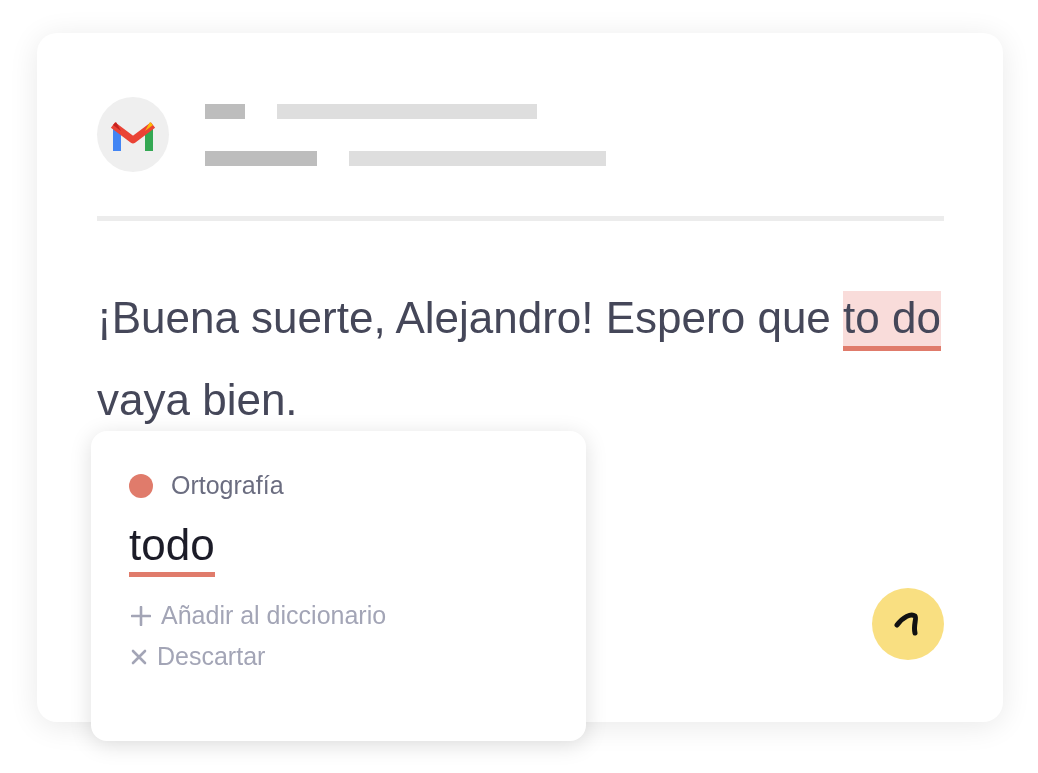 This screenshot has height=773, width=1038. I want to click on add-to-dictionary-button: Añadir al diccionario, so click(258, 616).